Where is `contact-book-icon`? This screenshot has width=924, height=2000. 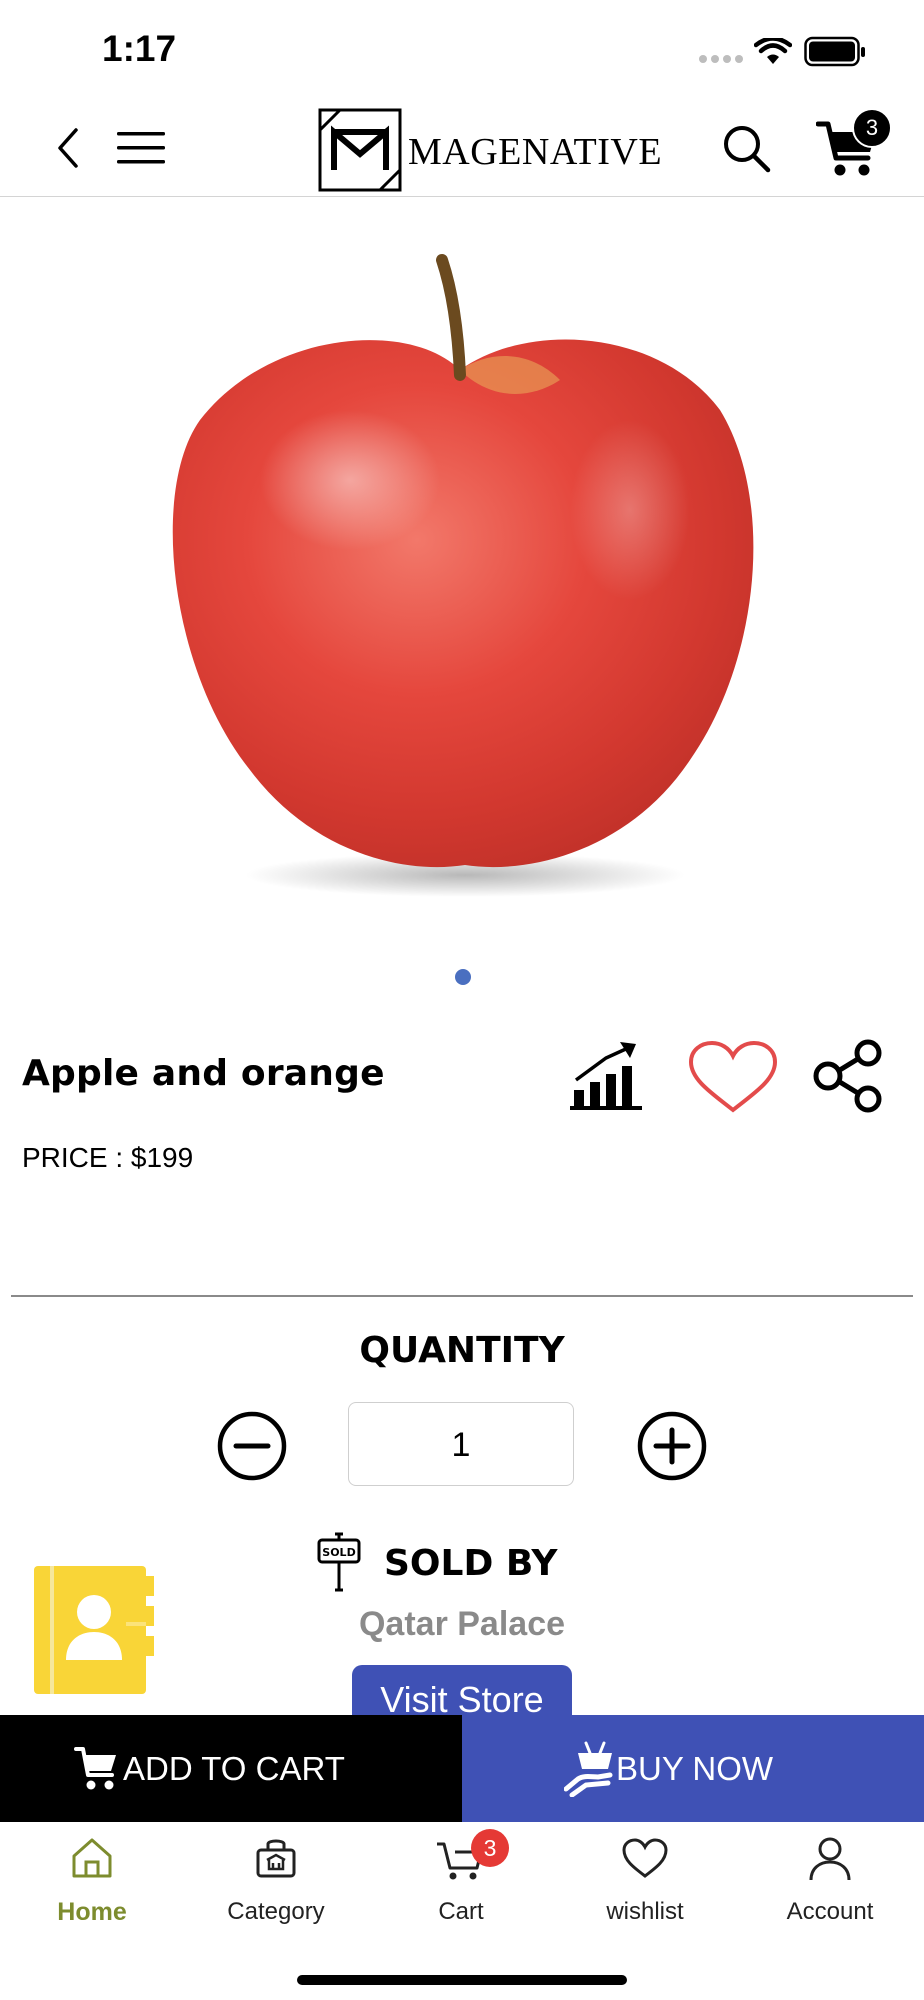
contact-book-icon is located at coordinates (93, 1630).